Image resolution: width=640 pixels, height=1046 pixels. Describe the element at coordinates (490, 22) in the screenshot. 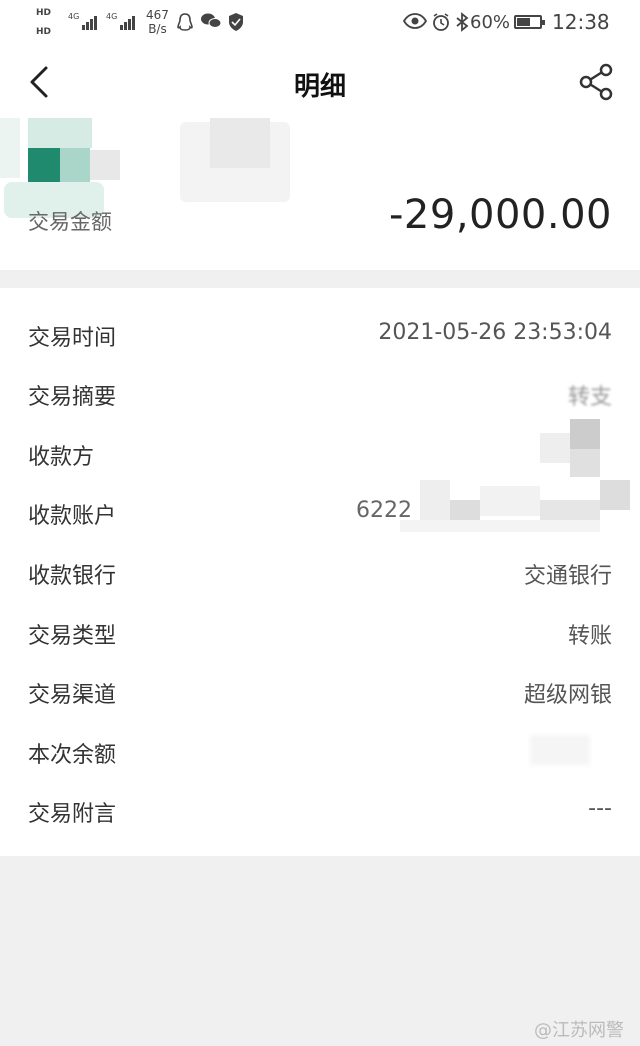

I see `battery-percent: 60%` at that location.